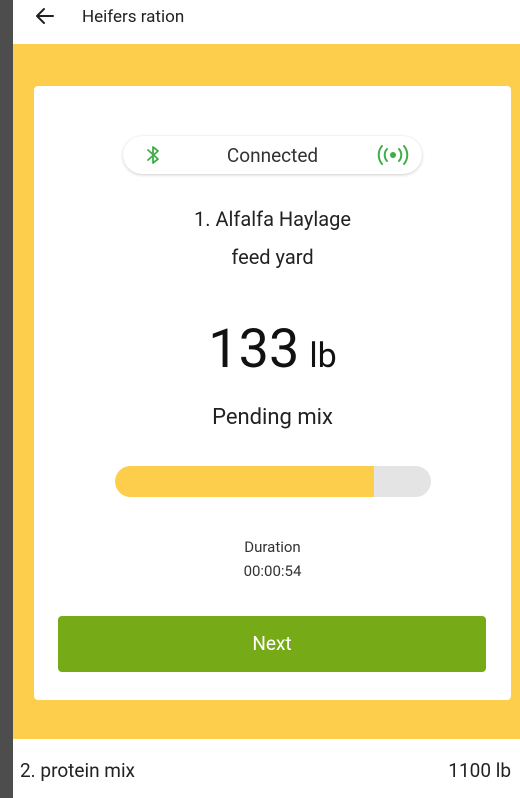  I want to click on current-item-name: 1. Alfalfa Haylage, so click(272, 219).